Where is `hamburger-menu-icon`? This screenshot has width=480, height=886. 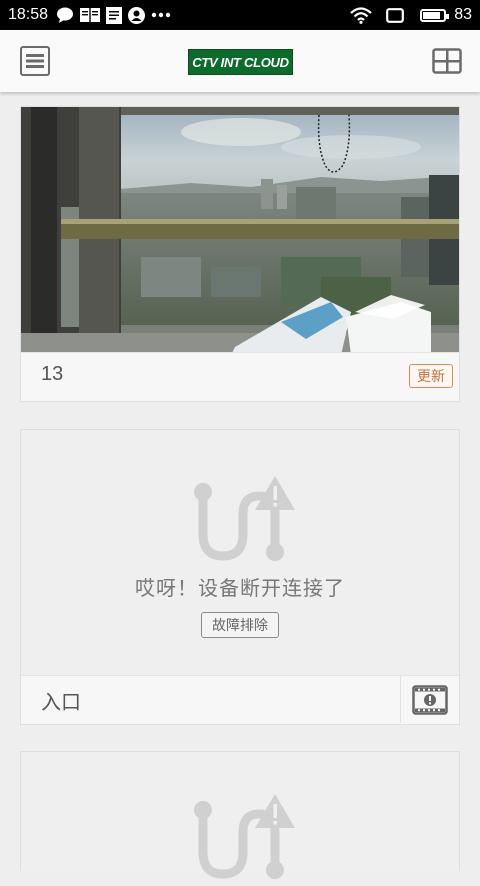
hamburger-menu-icon is located at coordinates (35, 61).